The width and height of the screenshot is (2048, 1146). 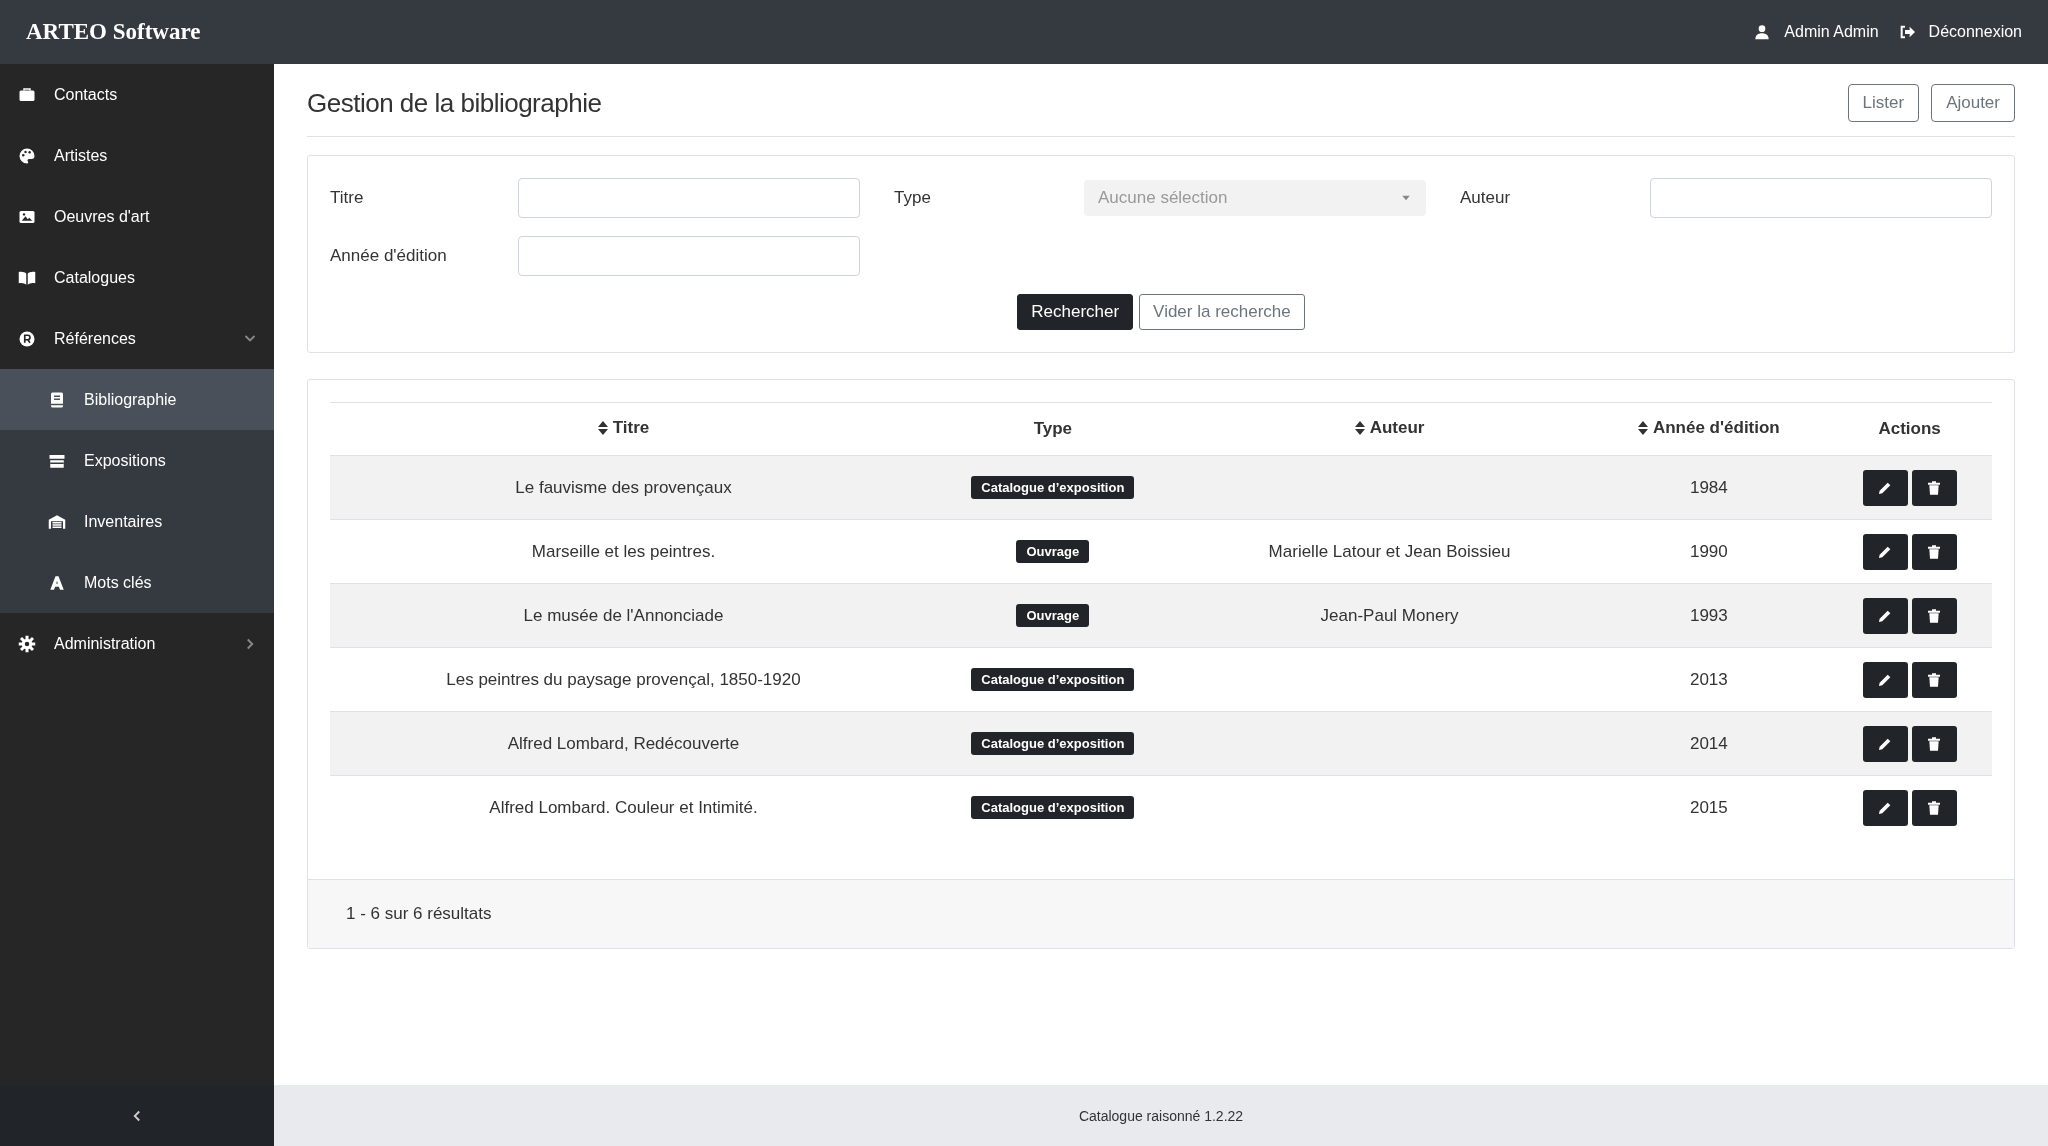 I want to click on table-cell: Marseille et les peintres., so click(x=623, y=551).